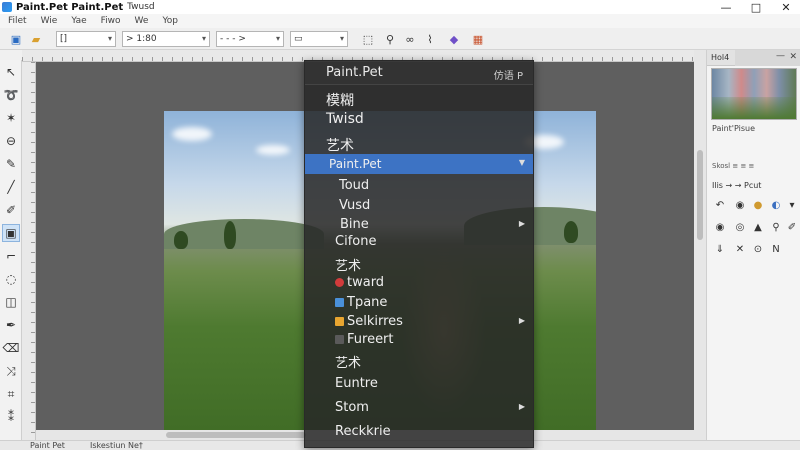 This screenshot has width=800, height=450. I want to click on chevron-down-icon: ▾, so click(792, 205).